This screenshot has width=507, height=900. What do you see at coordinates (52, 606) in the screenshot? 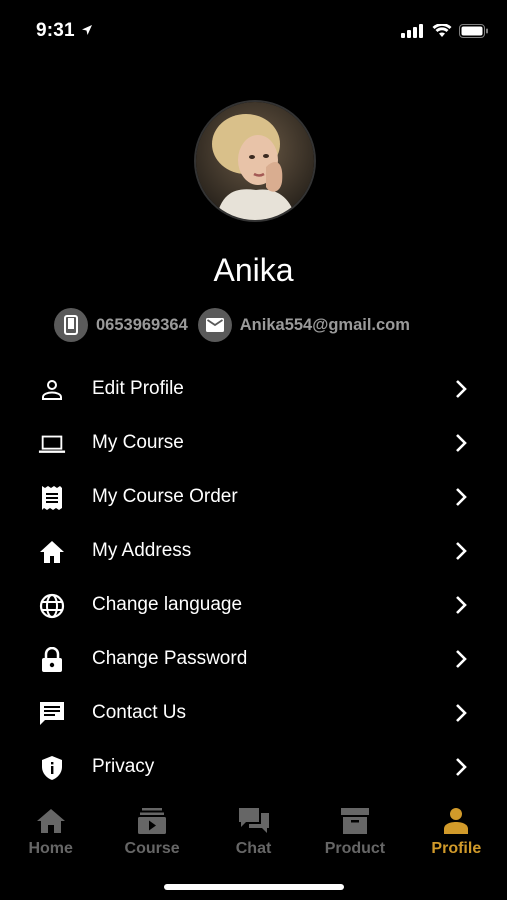
I see `globe-icon` at bounding box center [52, 606].